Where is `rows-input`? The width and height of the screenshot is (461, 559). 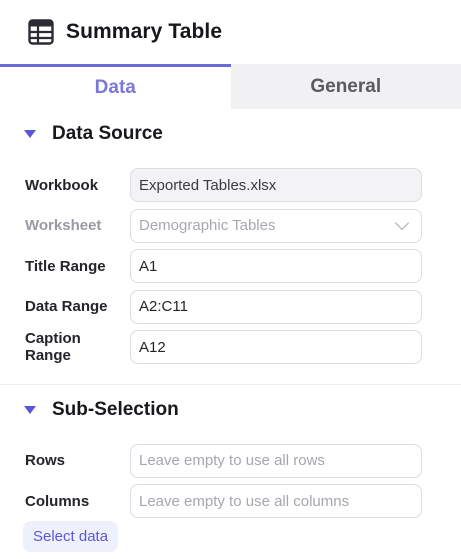
rows-input is located at coordinates (276, 460).